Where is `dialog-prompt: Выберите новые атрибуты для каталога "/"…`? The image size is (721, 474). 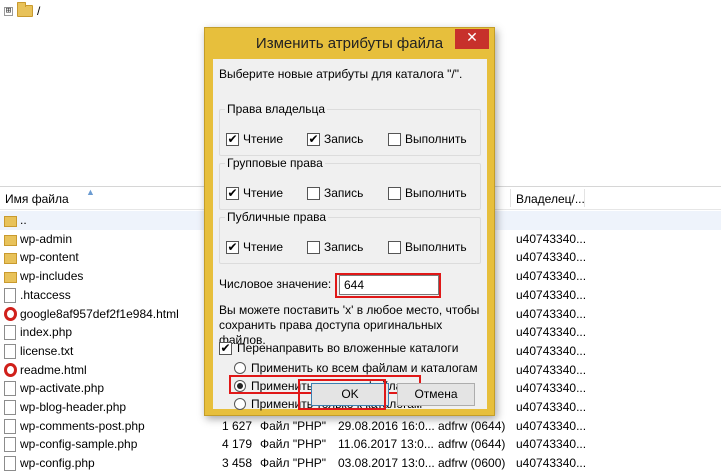
dialog-prompt: Выберите новые атрибуты для каталога "/"… is located at coordinates (341, 74).